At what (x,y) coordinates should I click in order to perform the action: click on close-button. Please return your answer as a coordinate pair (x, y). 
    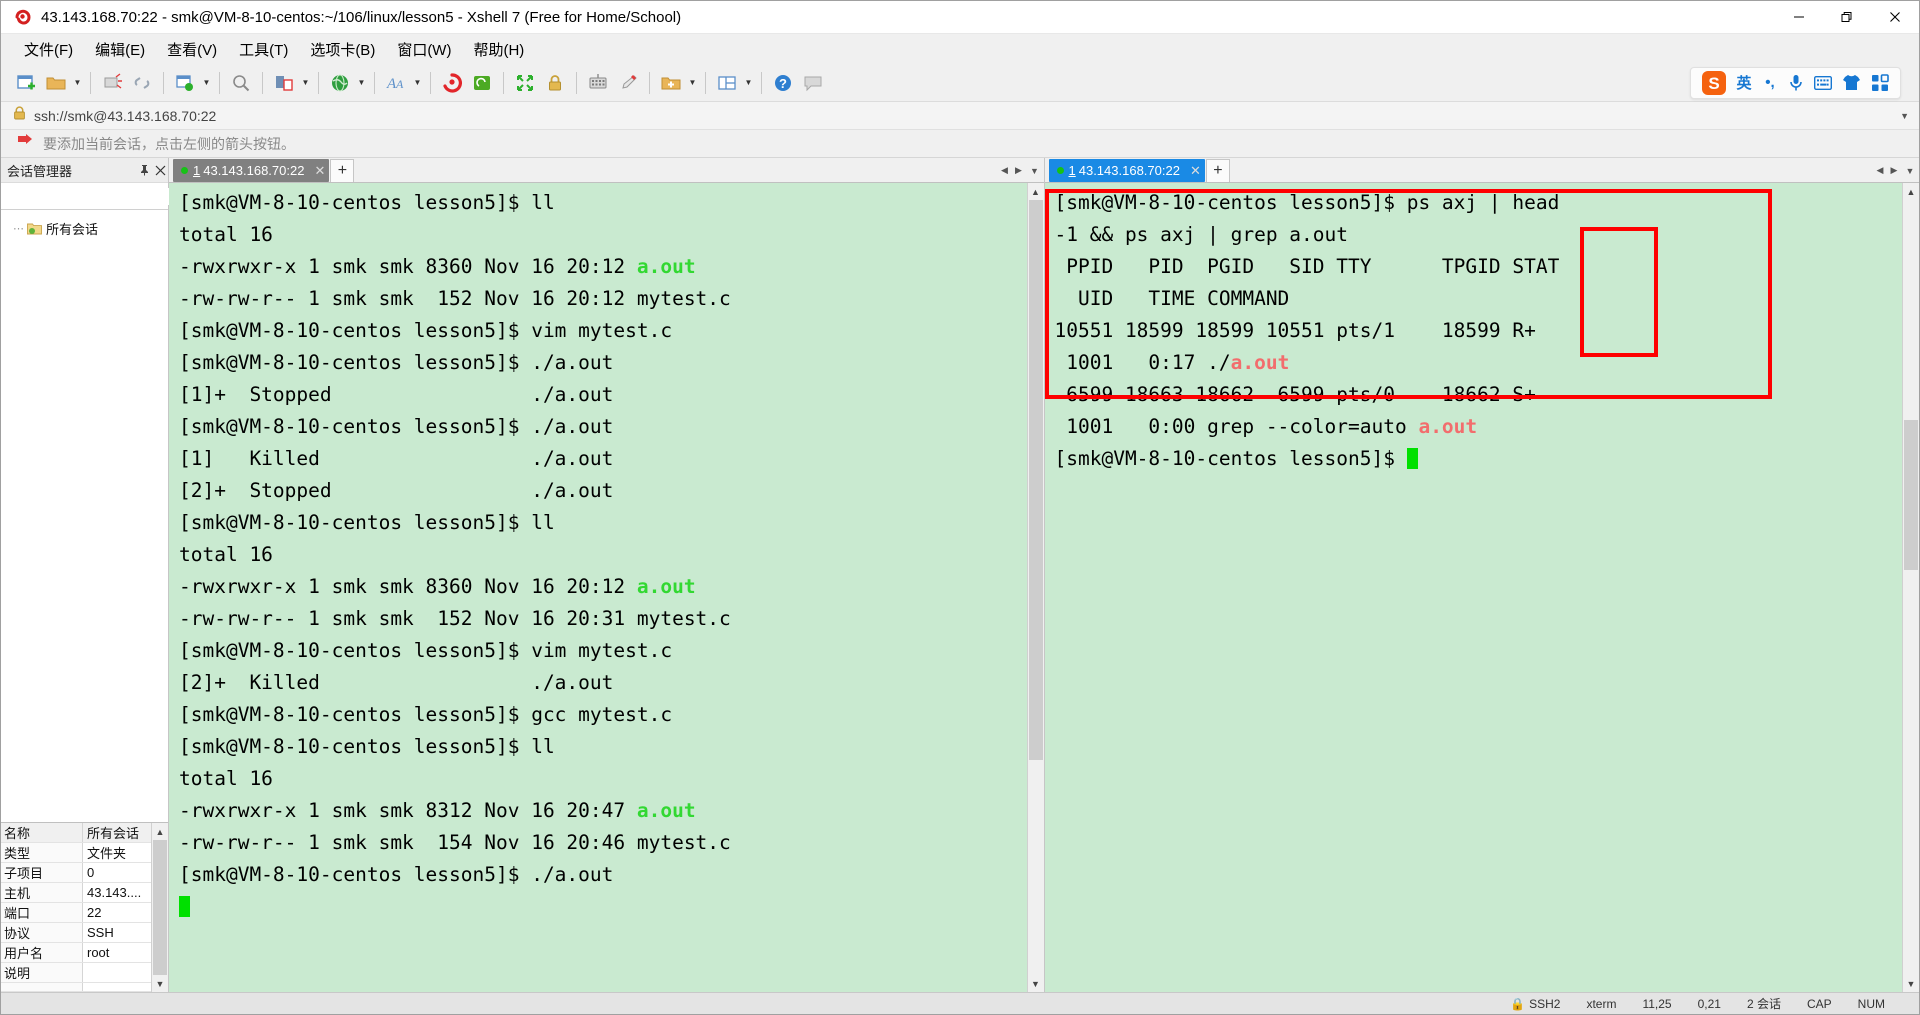
    Looking at the image, I should click on (1895, 17).